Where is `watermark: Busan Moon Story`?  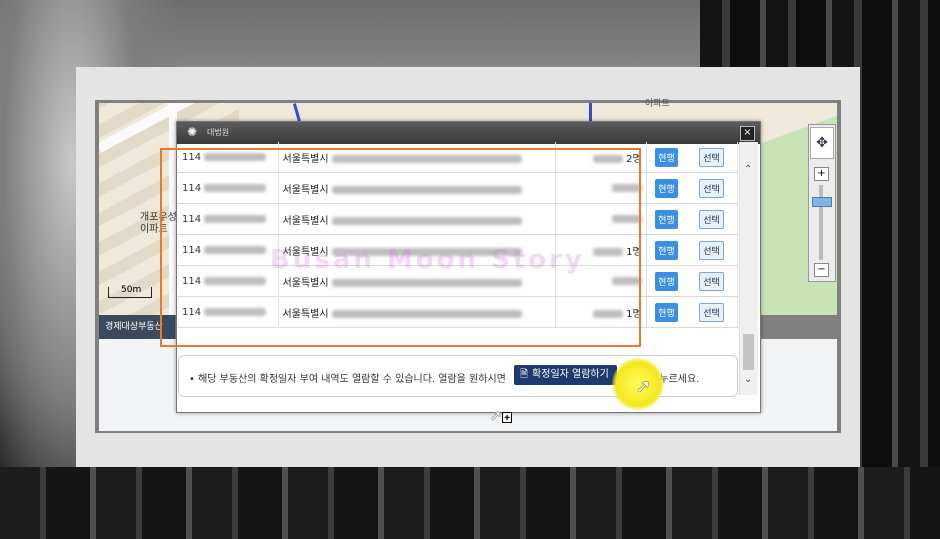 watermark: Busan Moon Story is located at coordinates (427, 260).